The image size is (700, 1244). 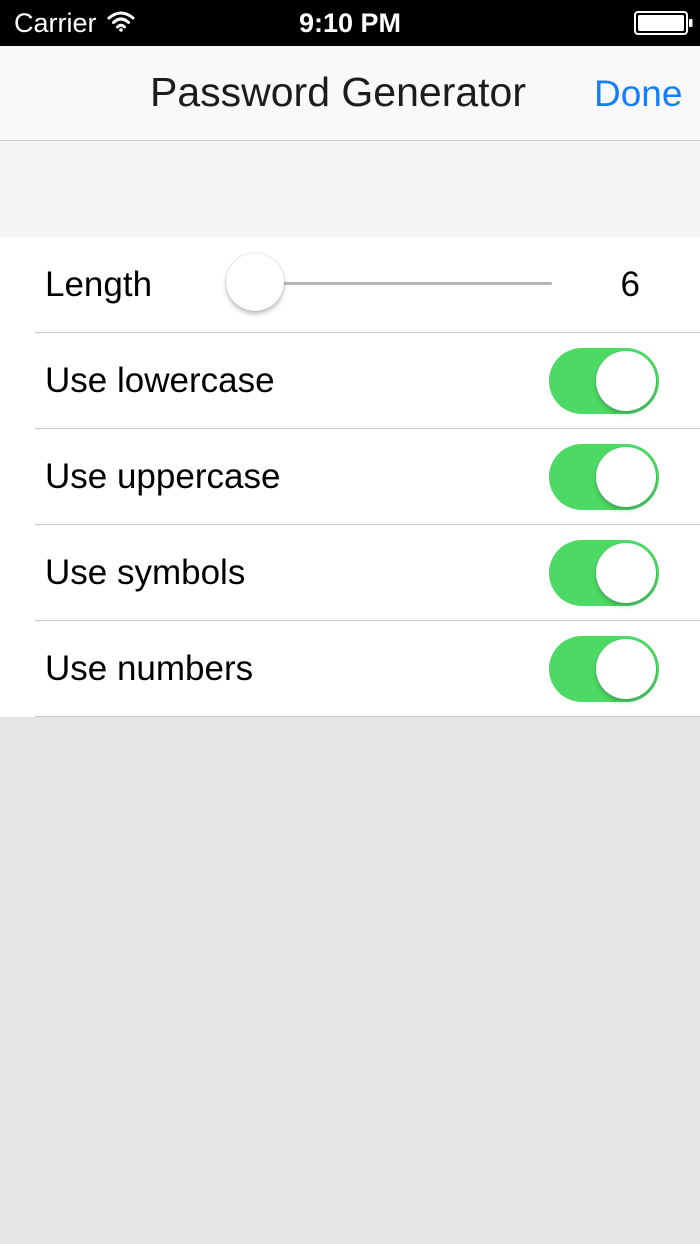 I want to click on section-header, so click(x=350, y=189).